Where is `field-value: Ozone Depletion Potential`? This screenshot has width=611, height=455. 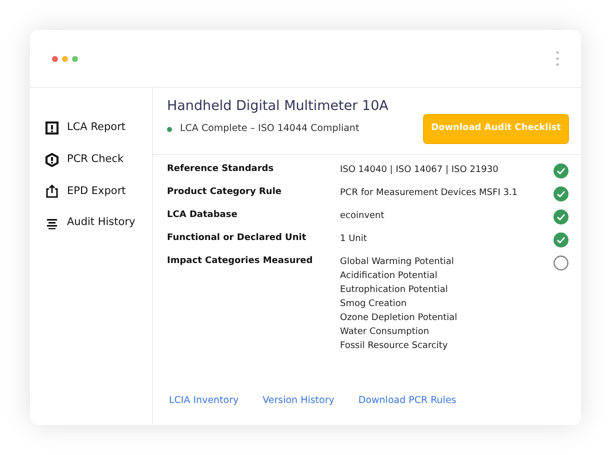 field-value: Ozone Depletion Potential is located at coordinates (399, 318).